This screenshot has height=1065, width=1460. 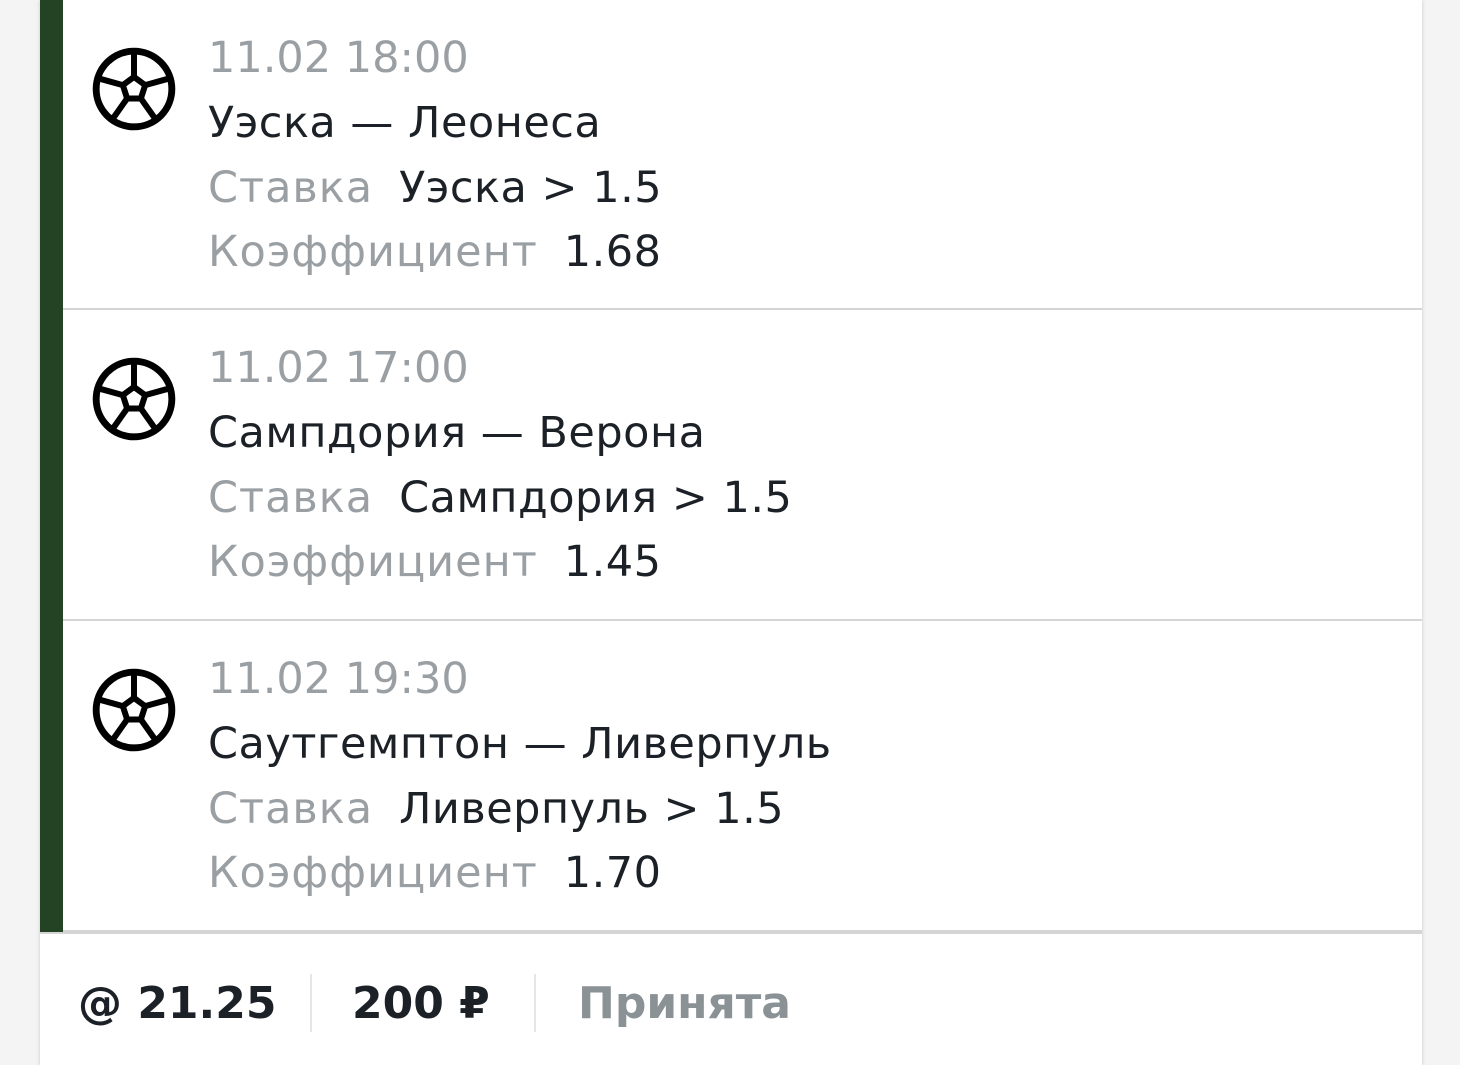 I want to click on bet-row: Ставка Уэска > 1.5, so click(x=435, y=188).